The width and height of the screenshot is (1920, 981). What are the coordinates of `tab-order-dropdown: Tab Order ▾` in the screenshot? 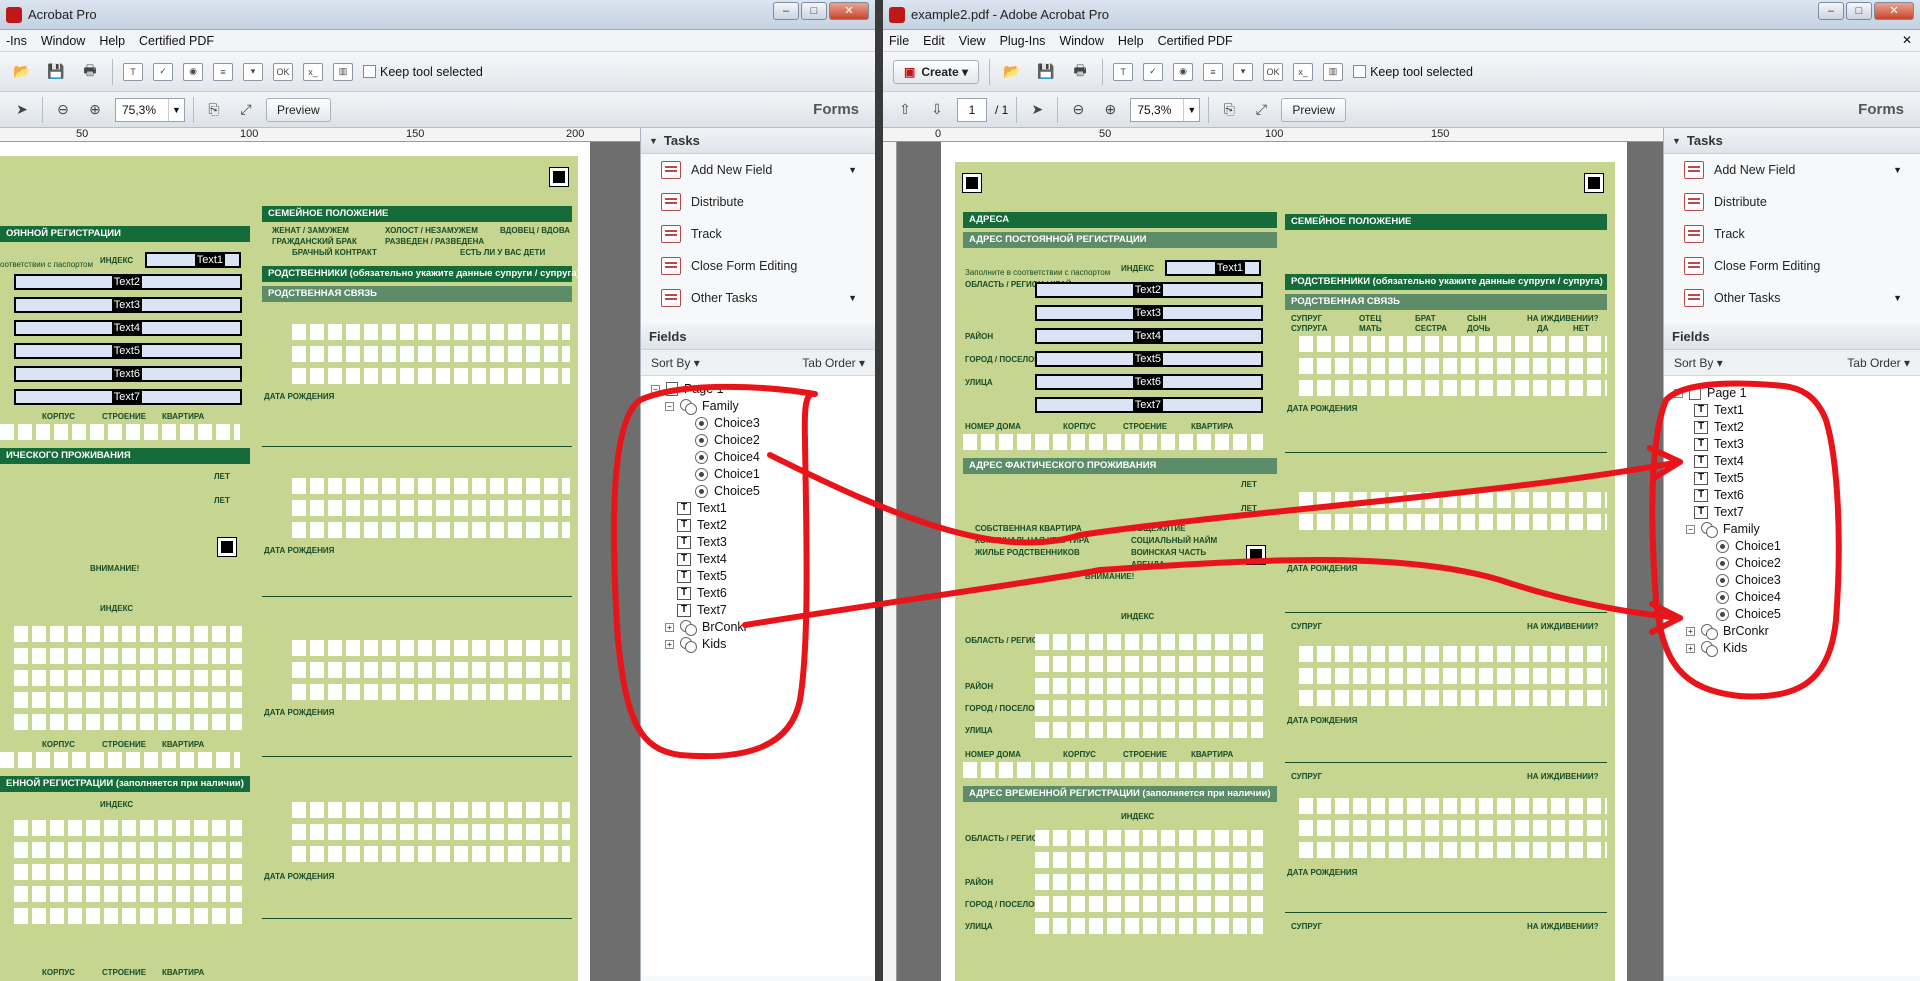 It's located at (1878, 363).